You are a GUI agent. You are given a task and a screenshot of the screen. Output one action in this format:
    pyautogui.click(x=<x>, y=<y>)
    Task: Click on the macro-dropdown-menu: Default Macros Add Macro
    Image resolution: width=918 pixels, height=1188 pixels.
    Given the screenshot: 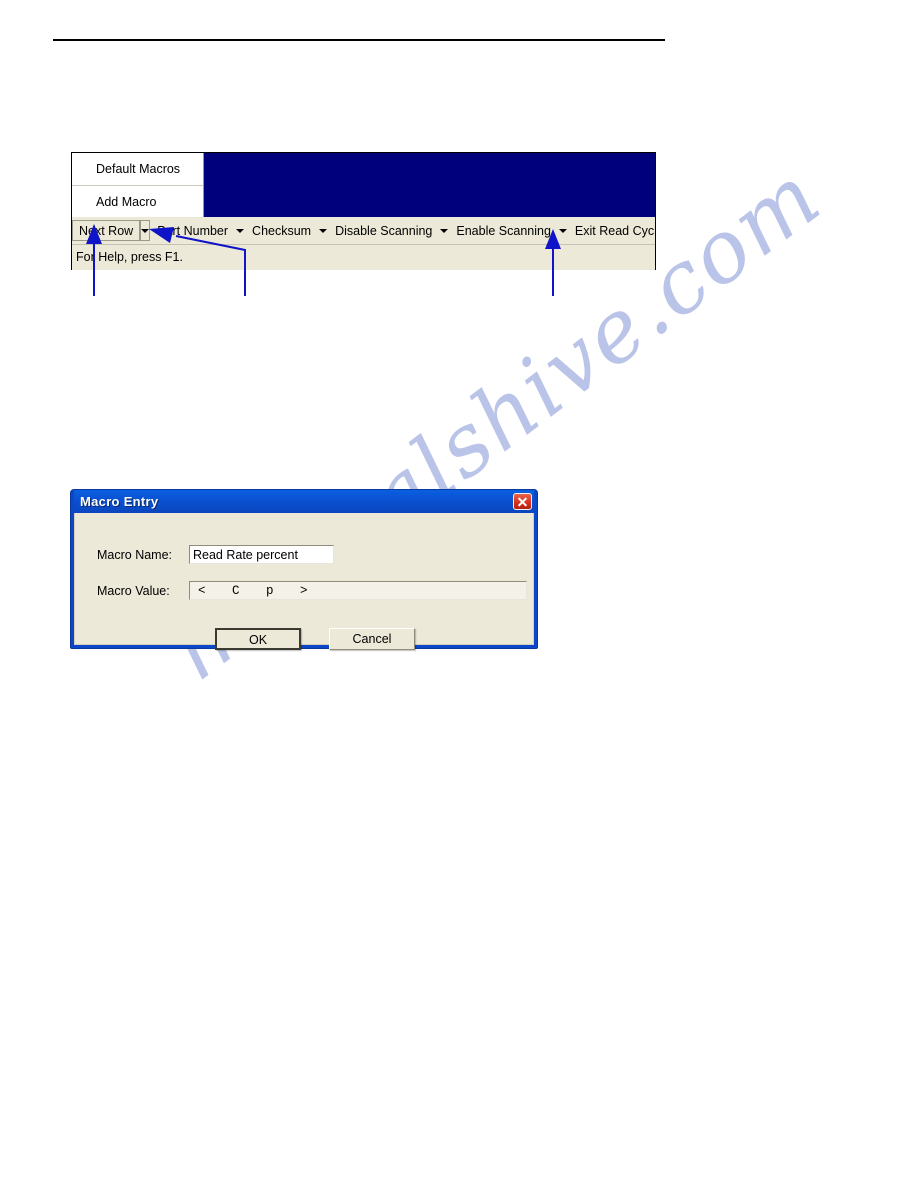 What is the action you would take?
    pyautogui.click(x=138, y=185)
    